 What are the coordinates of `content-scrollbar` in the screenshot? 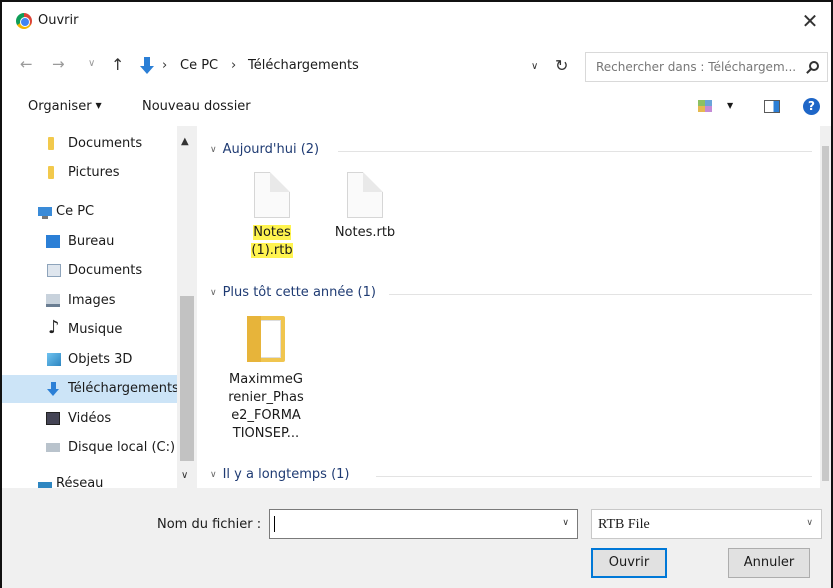 It's located at (825, 307).